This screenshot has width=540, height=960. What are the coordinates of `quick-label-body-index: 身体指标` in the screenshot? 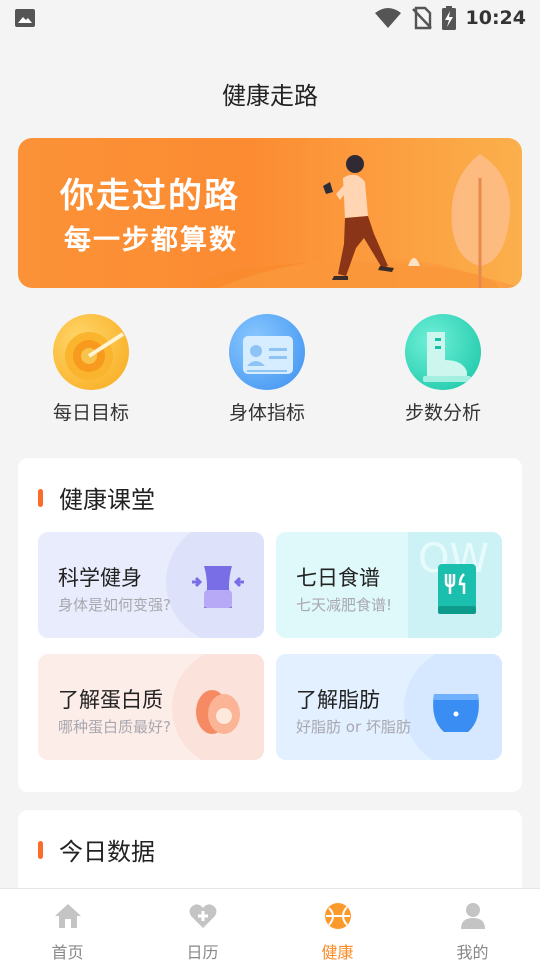 It's located at (266, 413).